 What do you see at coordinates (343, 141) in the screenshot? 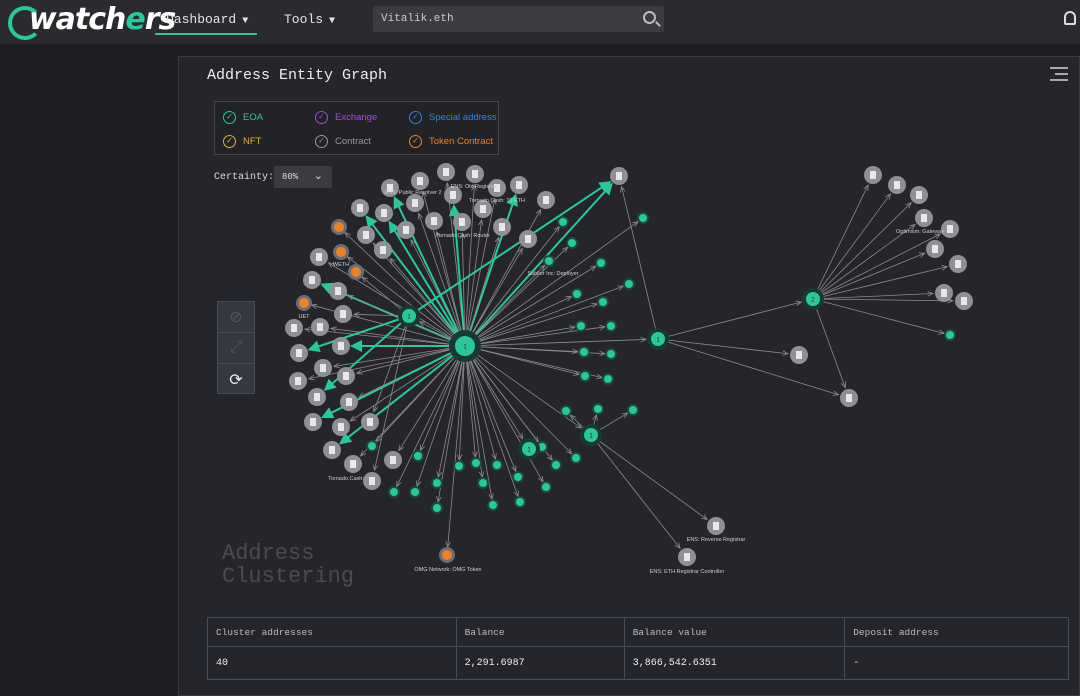
I see `legend-item-contract: ✓ Contract` at bounding box center [343, 141].